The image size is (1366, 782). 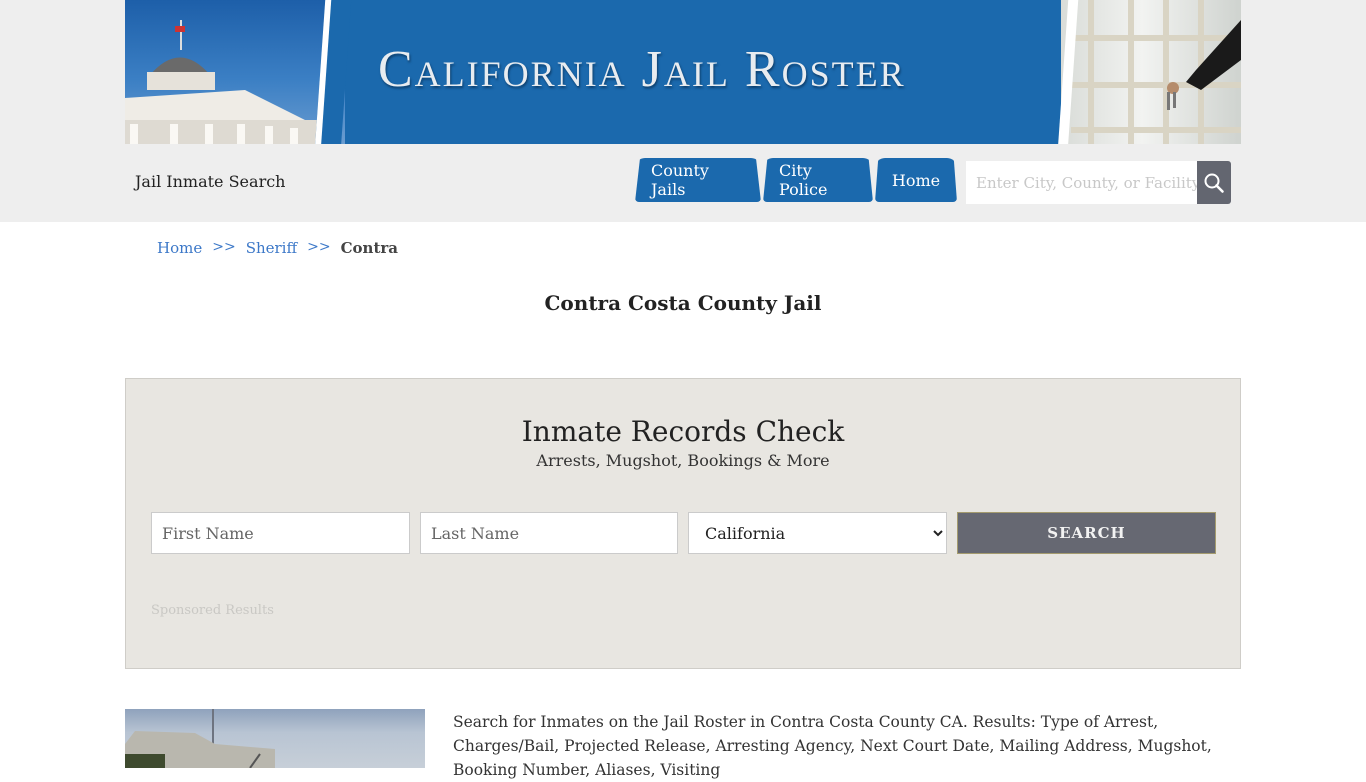 I want to click on search-icon, so click(x=1214, y=183).